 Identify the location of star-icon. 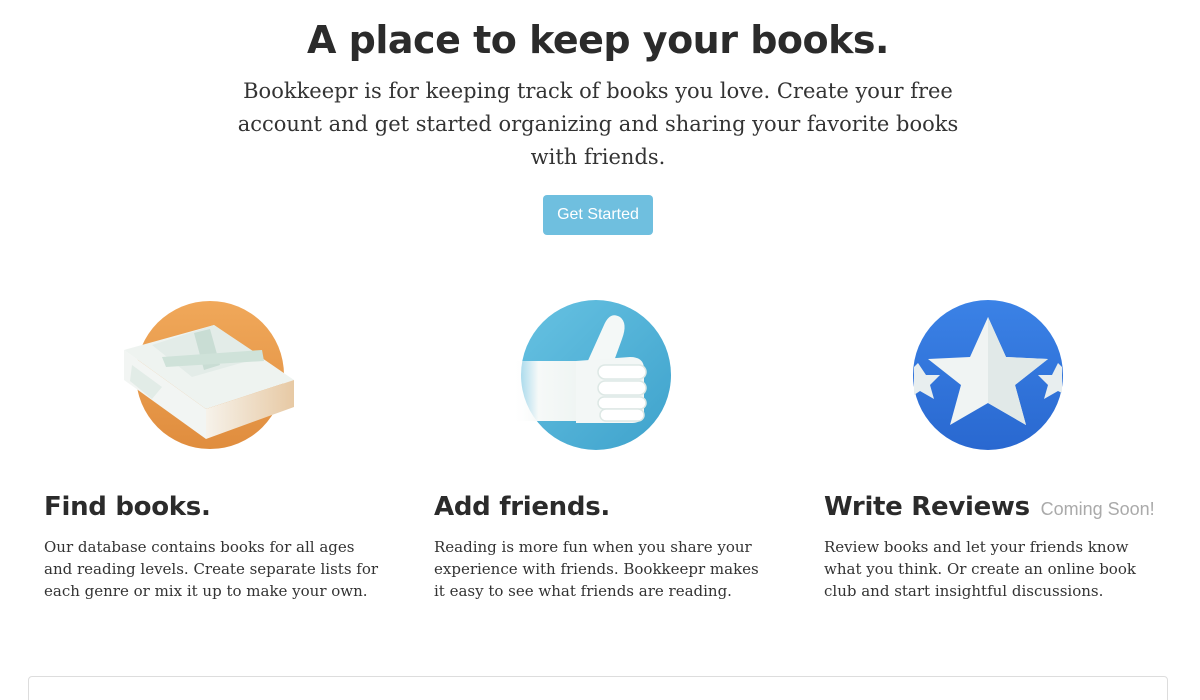
(1002, 375).